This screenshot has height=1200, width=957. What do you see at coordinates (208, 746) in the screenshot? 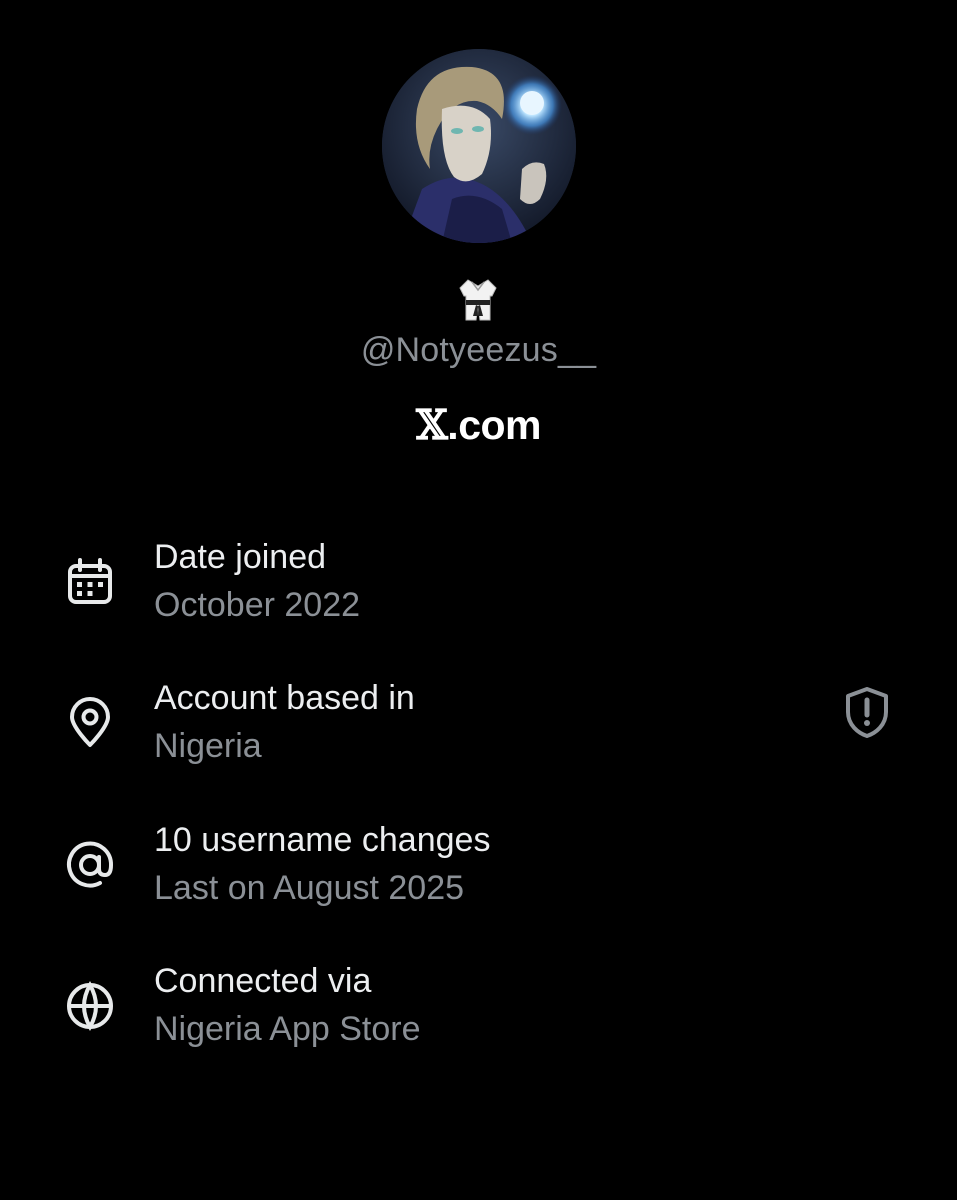
I see `row-subtitle: Nigeria` at bounding box center [208, 746].